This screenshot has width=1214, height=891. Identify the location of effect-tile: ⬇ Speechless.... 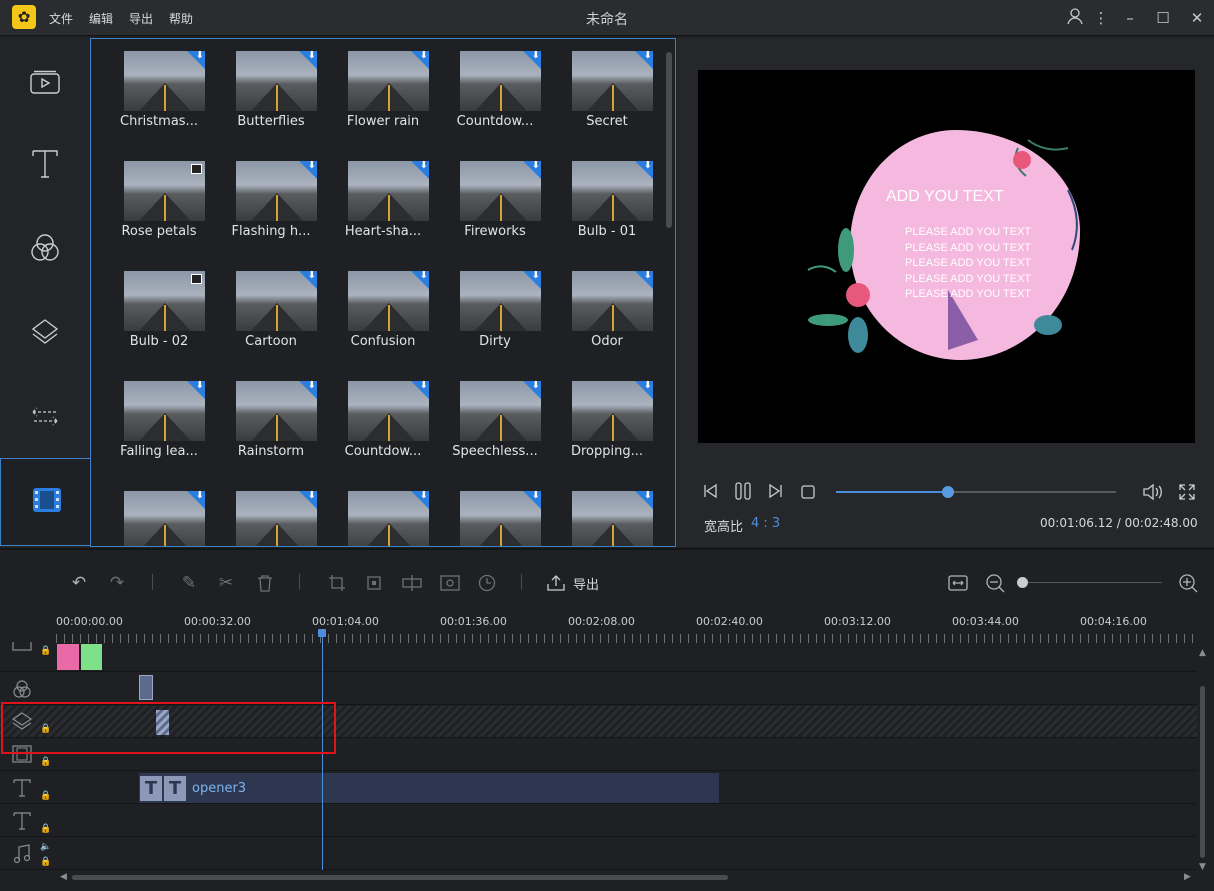
(495, 423).